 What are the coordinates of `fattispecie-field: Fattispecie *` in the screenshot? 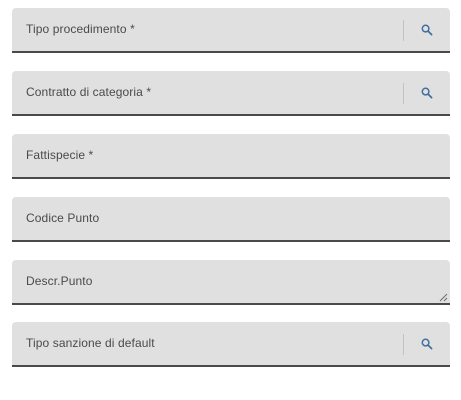 It's located at (231, 156).